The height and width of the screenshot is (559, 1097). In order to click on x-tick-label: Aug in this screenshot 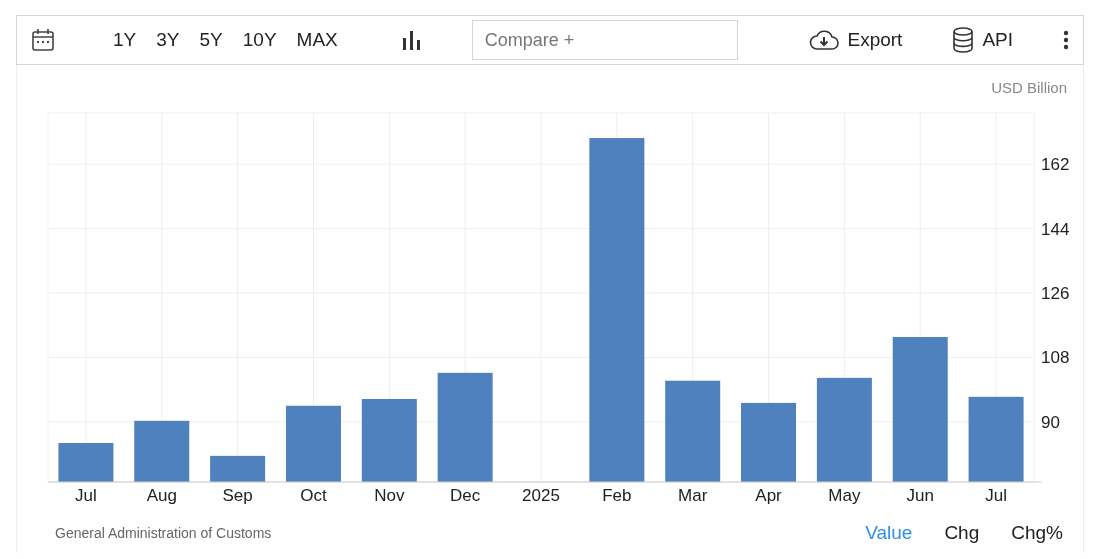, I will do `click(161, 495)`.